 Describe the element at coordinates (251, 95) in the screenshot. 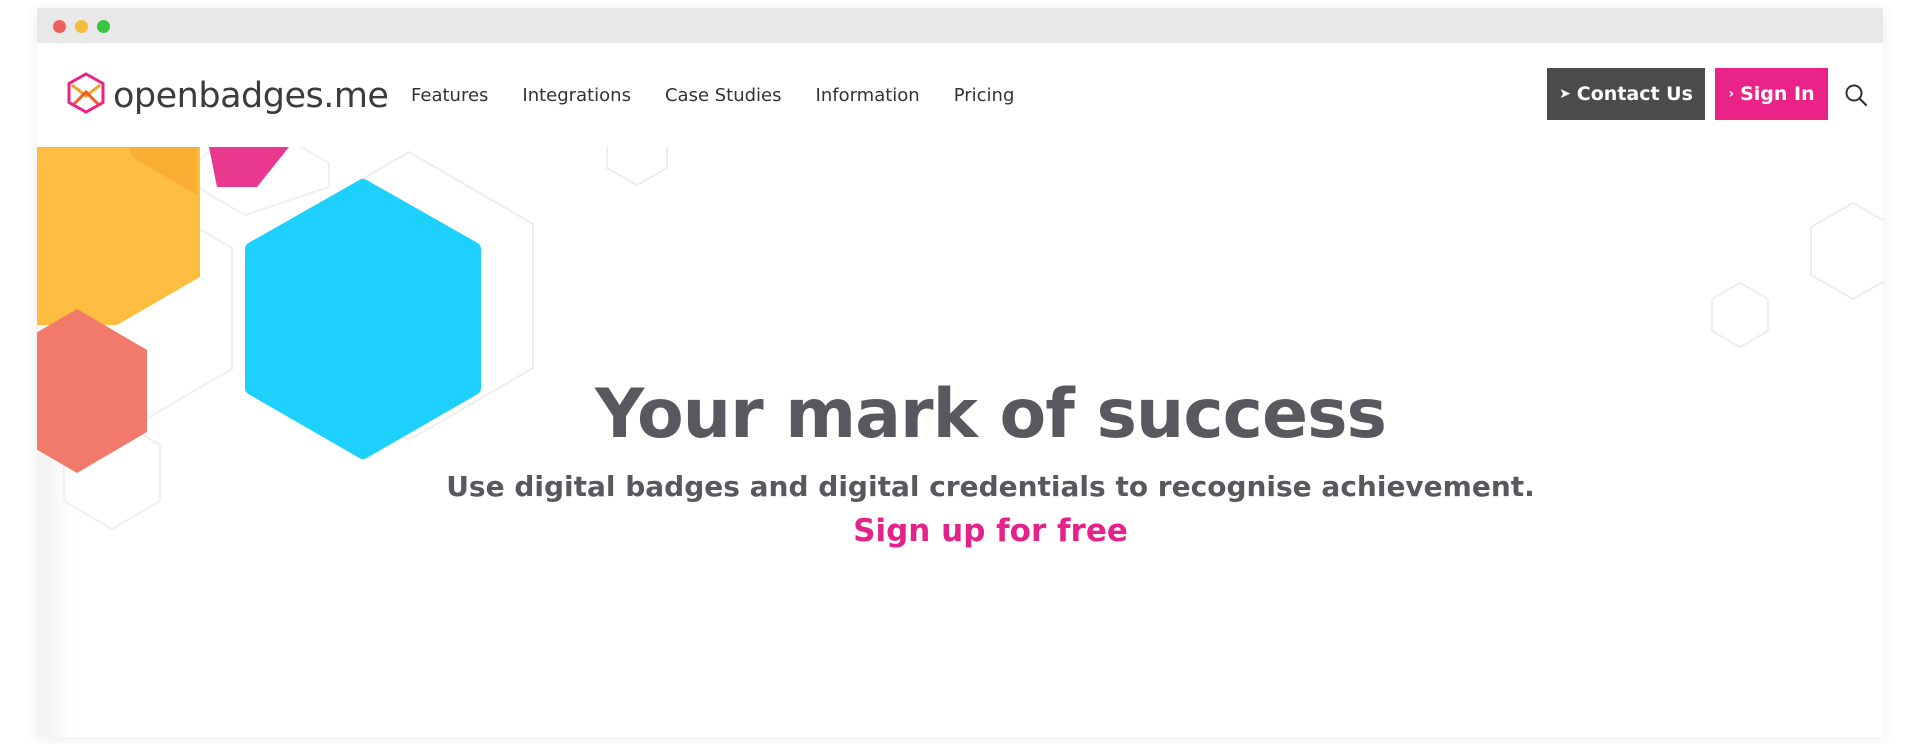

I see `logo-text: openbadges.me` at that location.